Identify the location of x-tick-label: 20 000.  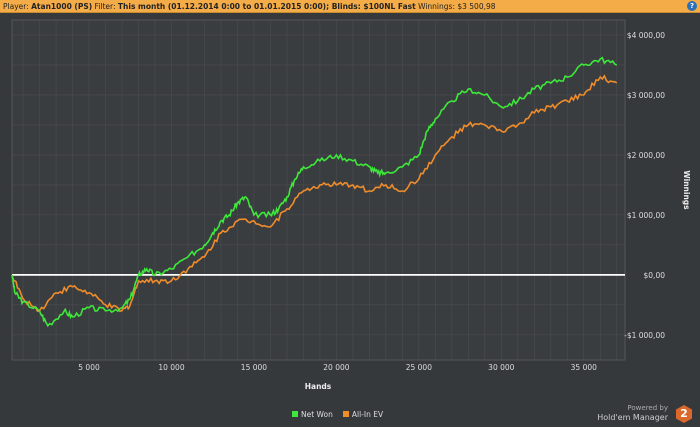
(336, 367).